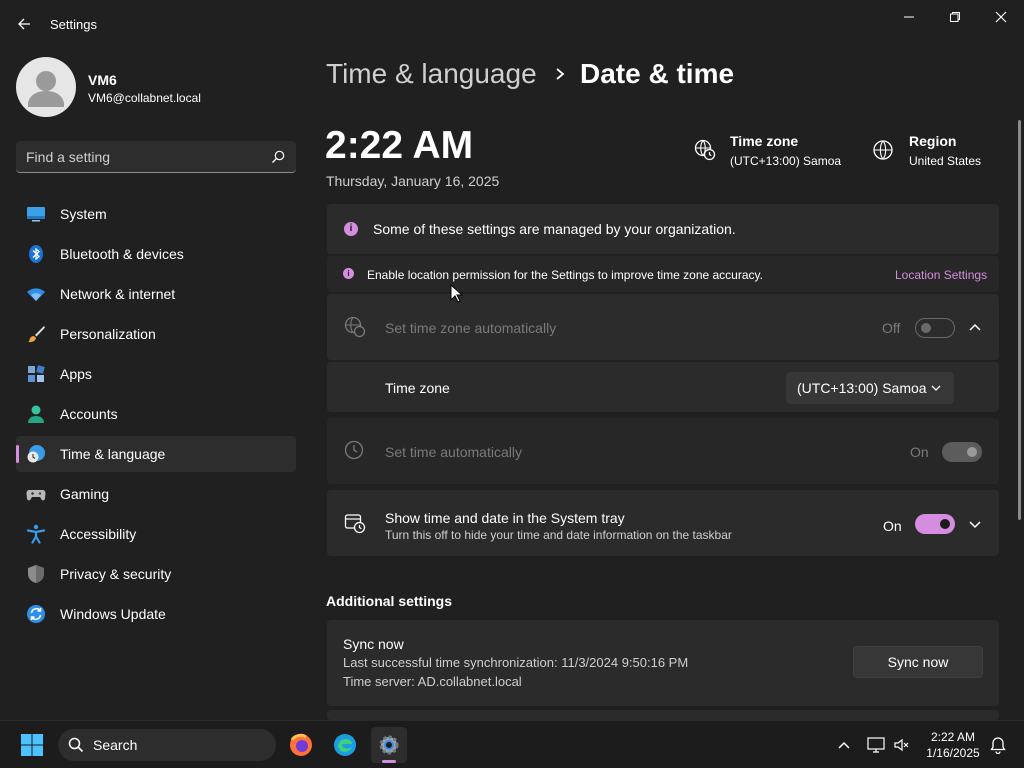 The image size is (1024, 768). I want to click on sidebar-item-personalization: Personalization, so click(156, 334).